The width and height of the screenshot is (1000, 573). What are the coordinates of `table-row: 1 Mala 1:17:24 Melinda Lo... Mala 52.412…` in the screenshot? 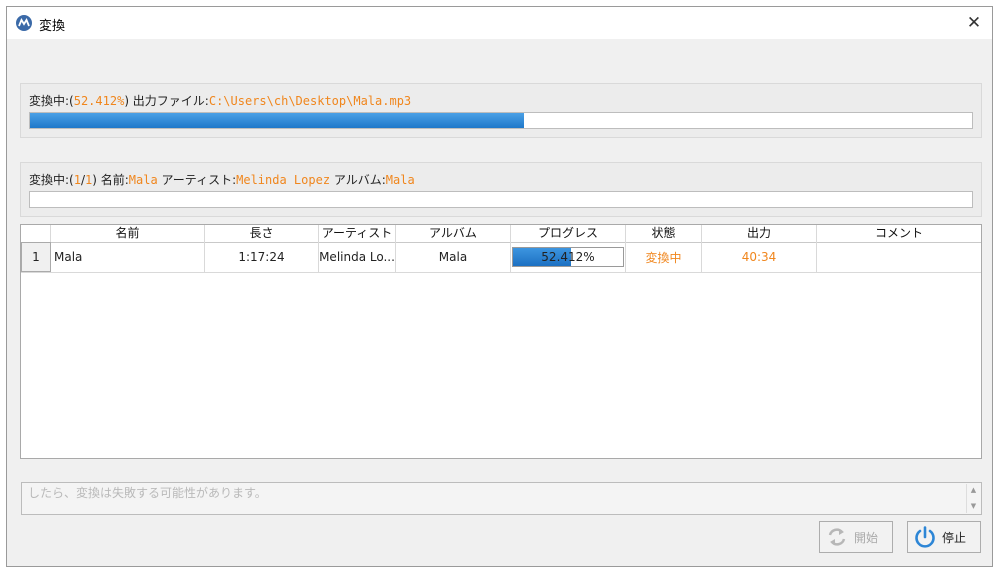 It's located at (501, 257).